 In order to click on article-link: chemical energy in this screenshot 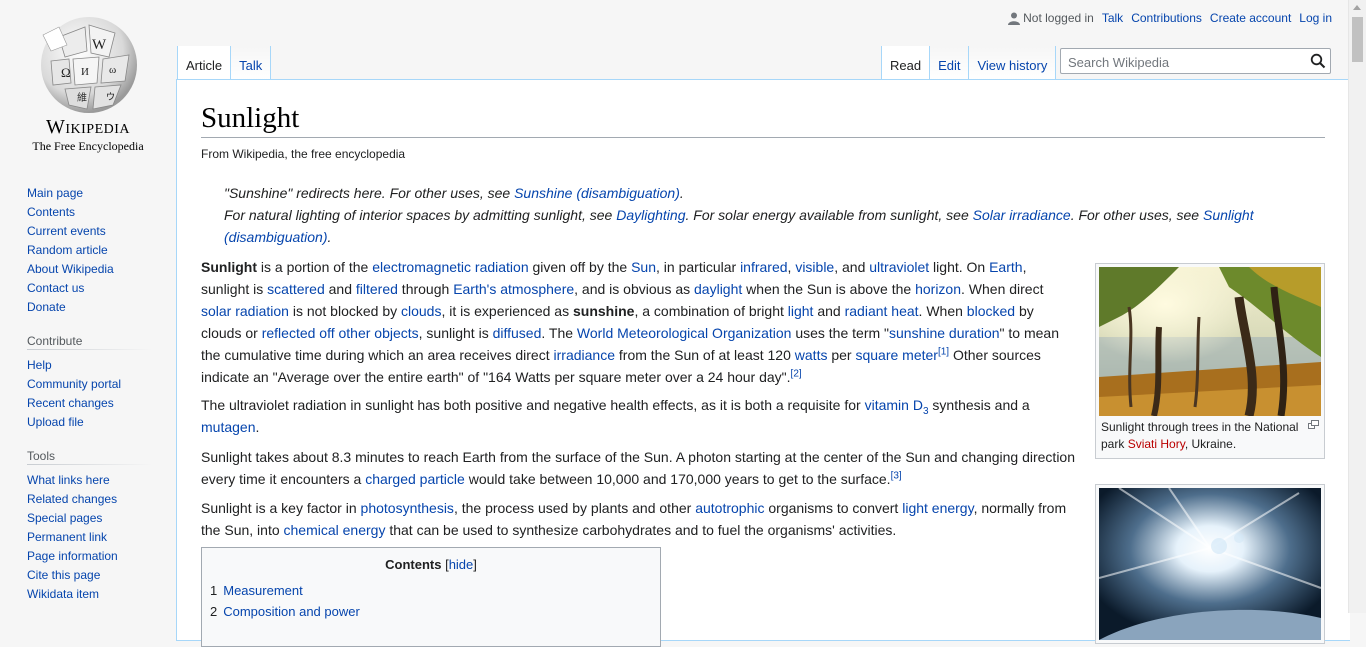, I will do `click(335, 530)`.